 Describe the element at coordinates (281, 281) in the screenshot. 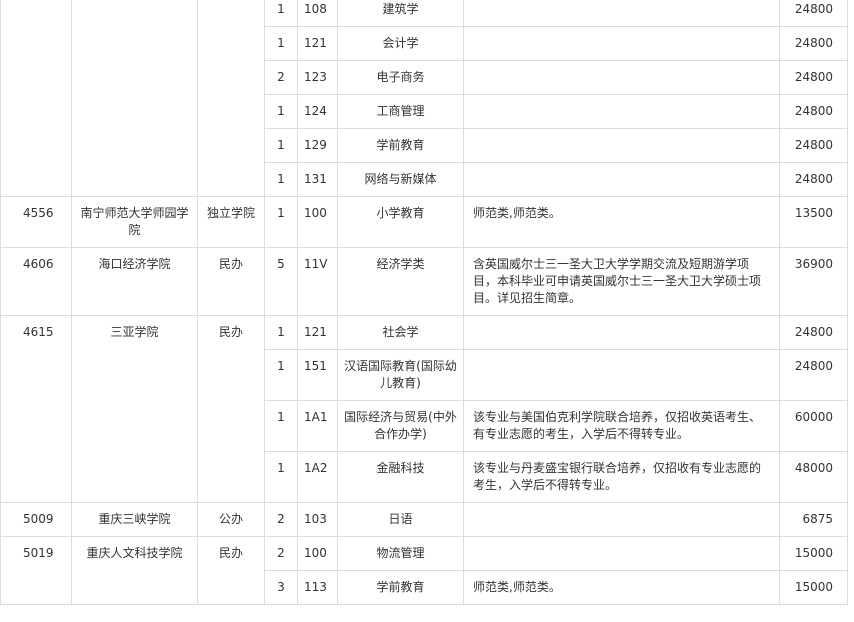

I see `plan-count-cell: 5` at that location.